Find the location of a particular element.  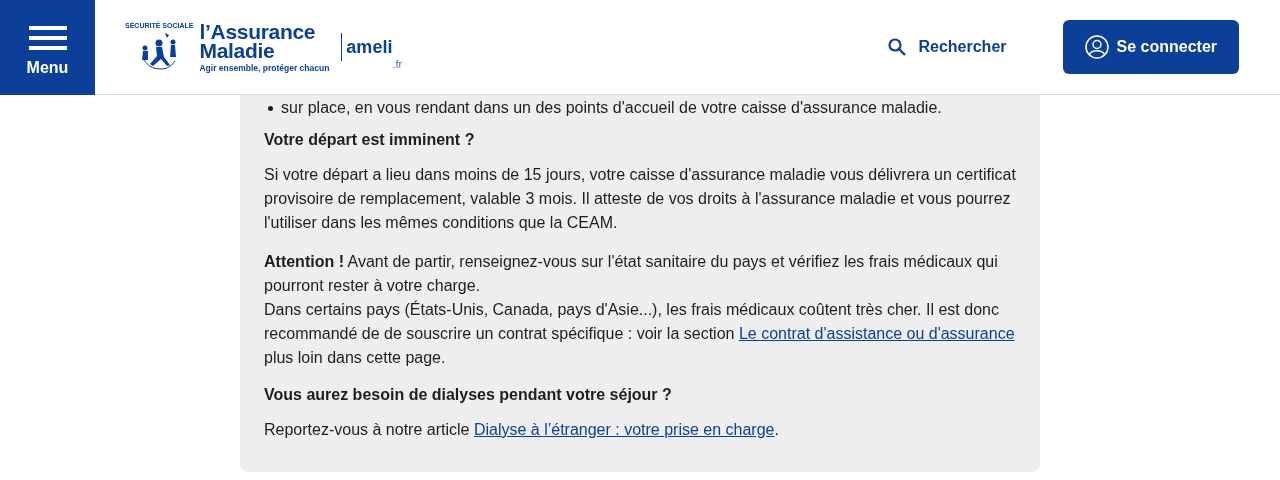

site-name: ameli is located at coordinates (369, 47).